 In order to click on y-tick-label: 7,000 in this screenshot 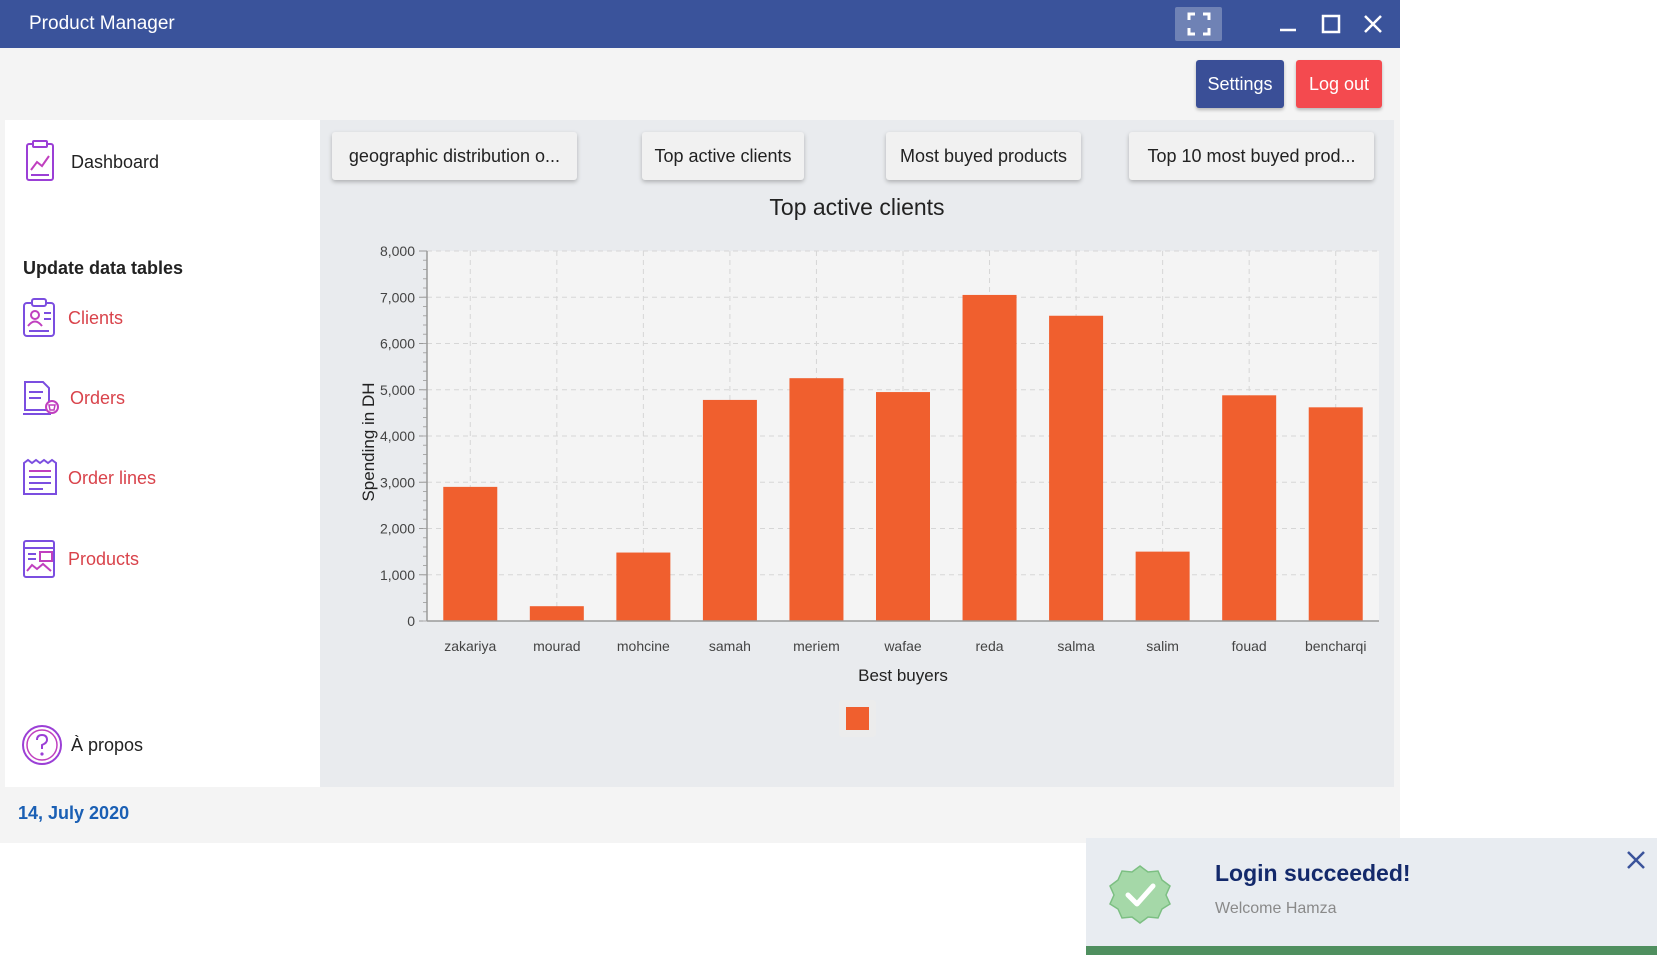, I will do `click(397, 297)`.